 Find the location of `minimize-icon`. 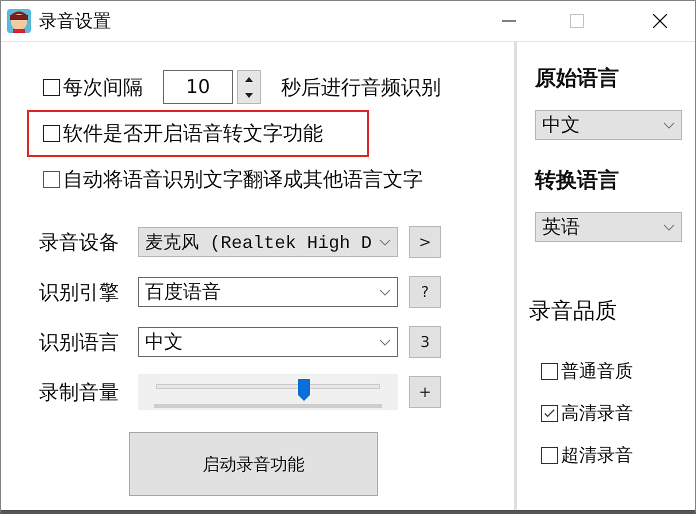

minimize-icon is located at coordinates (509, 21).